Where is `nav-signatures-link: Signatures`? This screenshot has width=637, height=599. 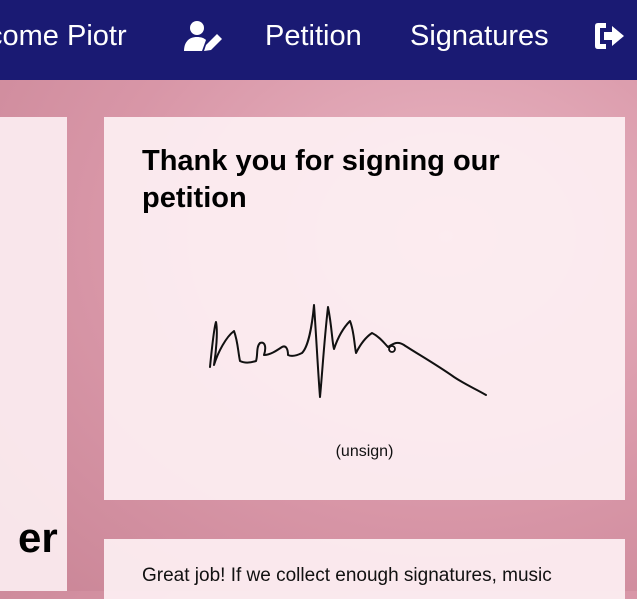 nav-signatures-link: Signatures is located at coordinates (479, 36).